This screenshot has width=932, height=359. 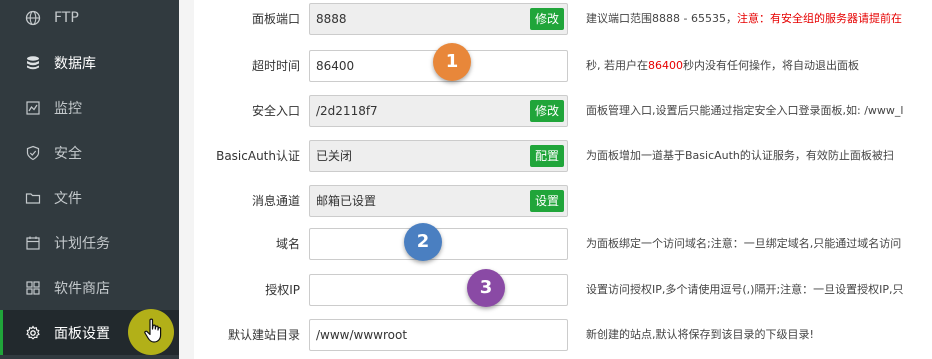 I want to click on sidebar-item-app-store: 软件商店, so click(x=89, y=287).